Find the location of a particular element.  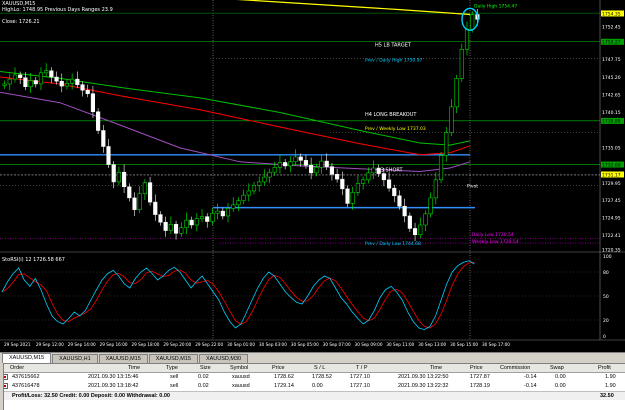

tab-chart-2: XAUUSD,H1 is located at coordinates (75, 358).